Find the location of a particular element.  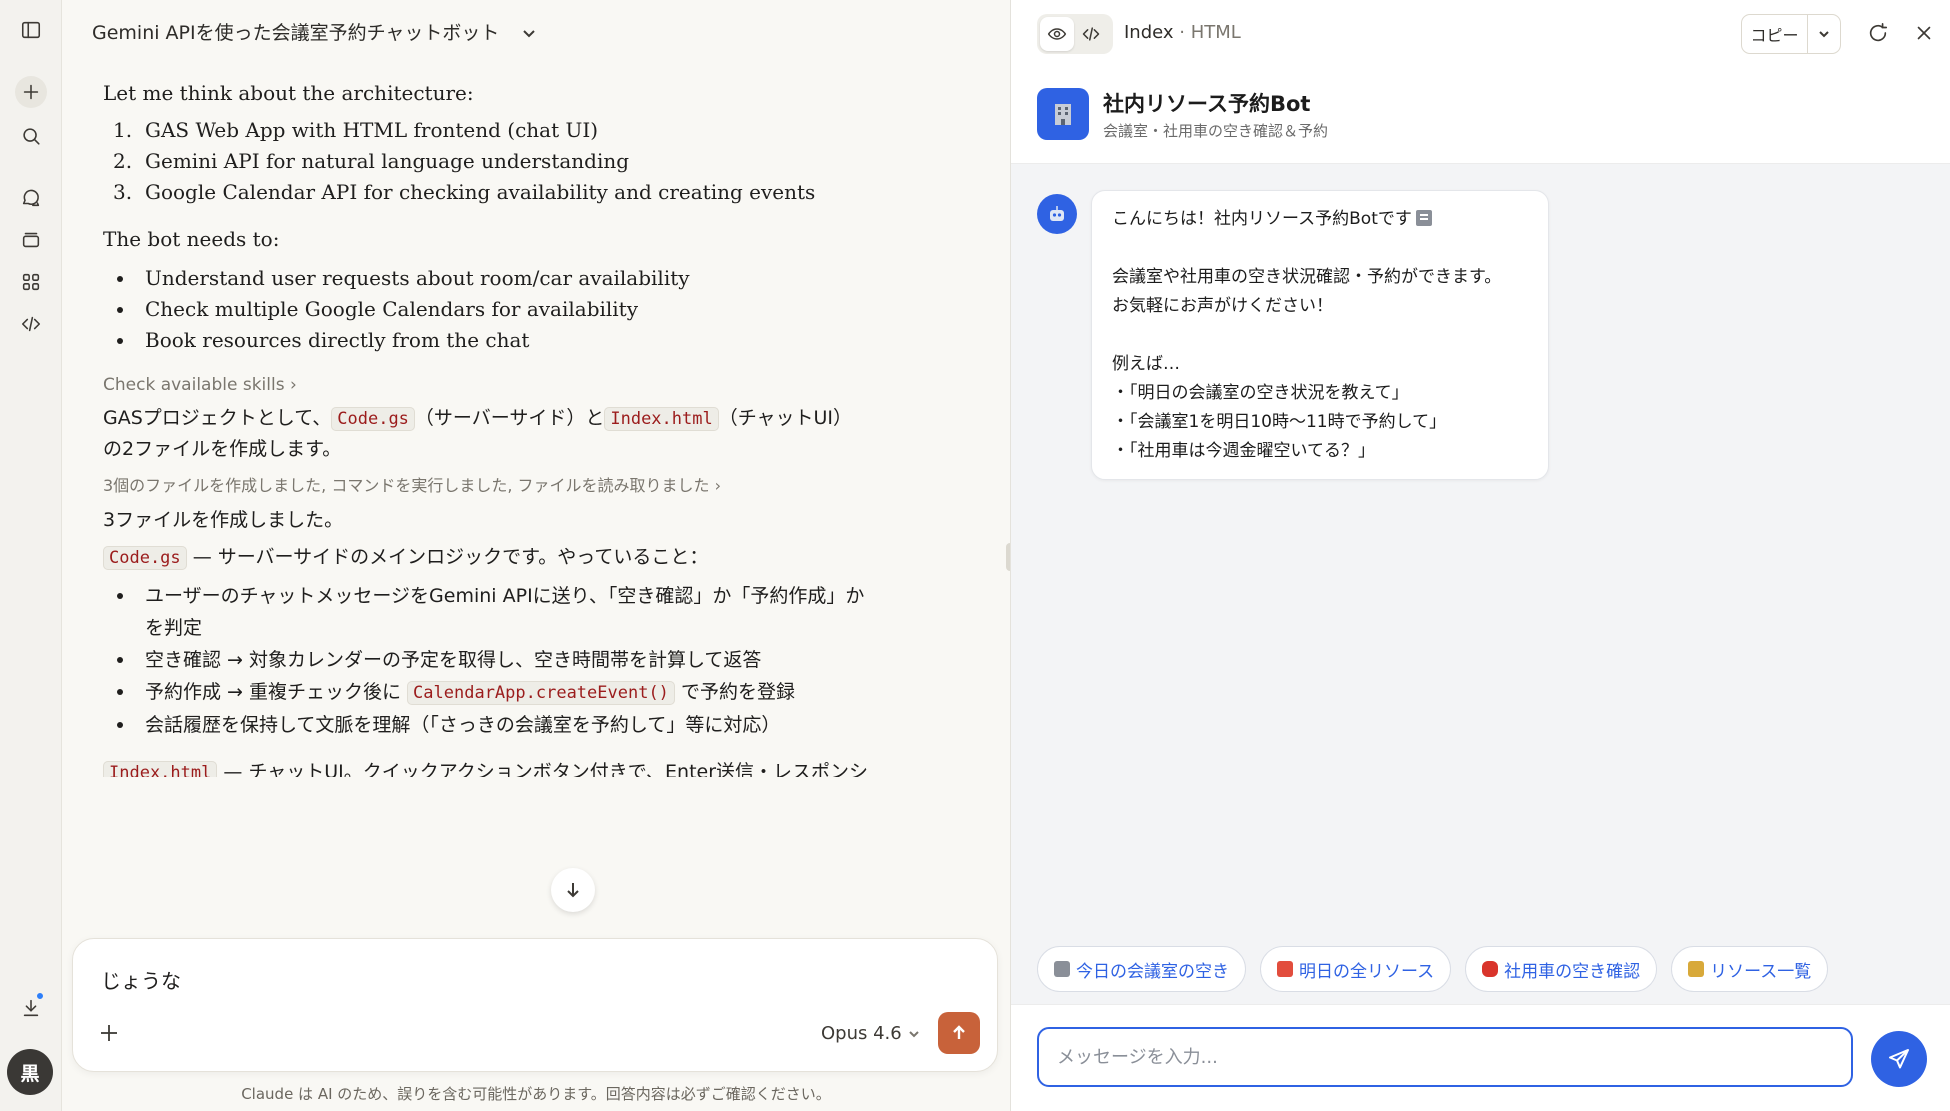

refresh-icon is located at coordinates (1878, 33).